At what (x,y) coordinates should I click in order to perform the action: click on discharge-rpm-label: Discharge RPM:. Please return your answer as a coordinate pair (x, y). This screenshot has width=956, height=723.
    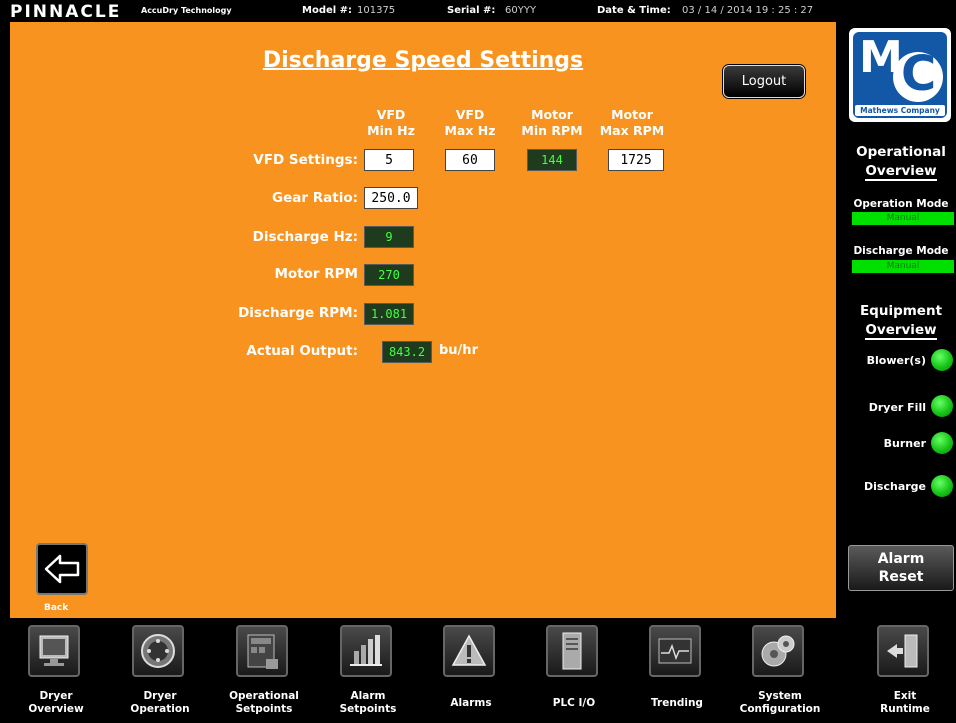
    Looking at the image, I should click on (298, 313).